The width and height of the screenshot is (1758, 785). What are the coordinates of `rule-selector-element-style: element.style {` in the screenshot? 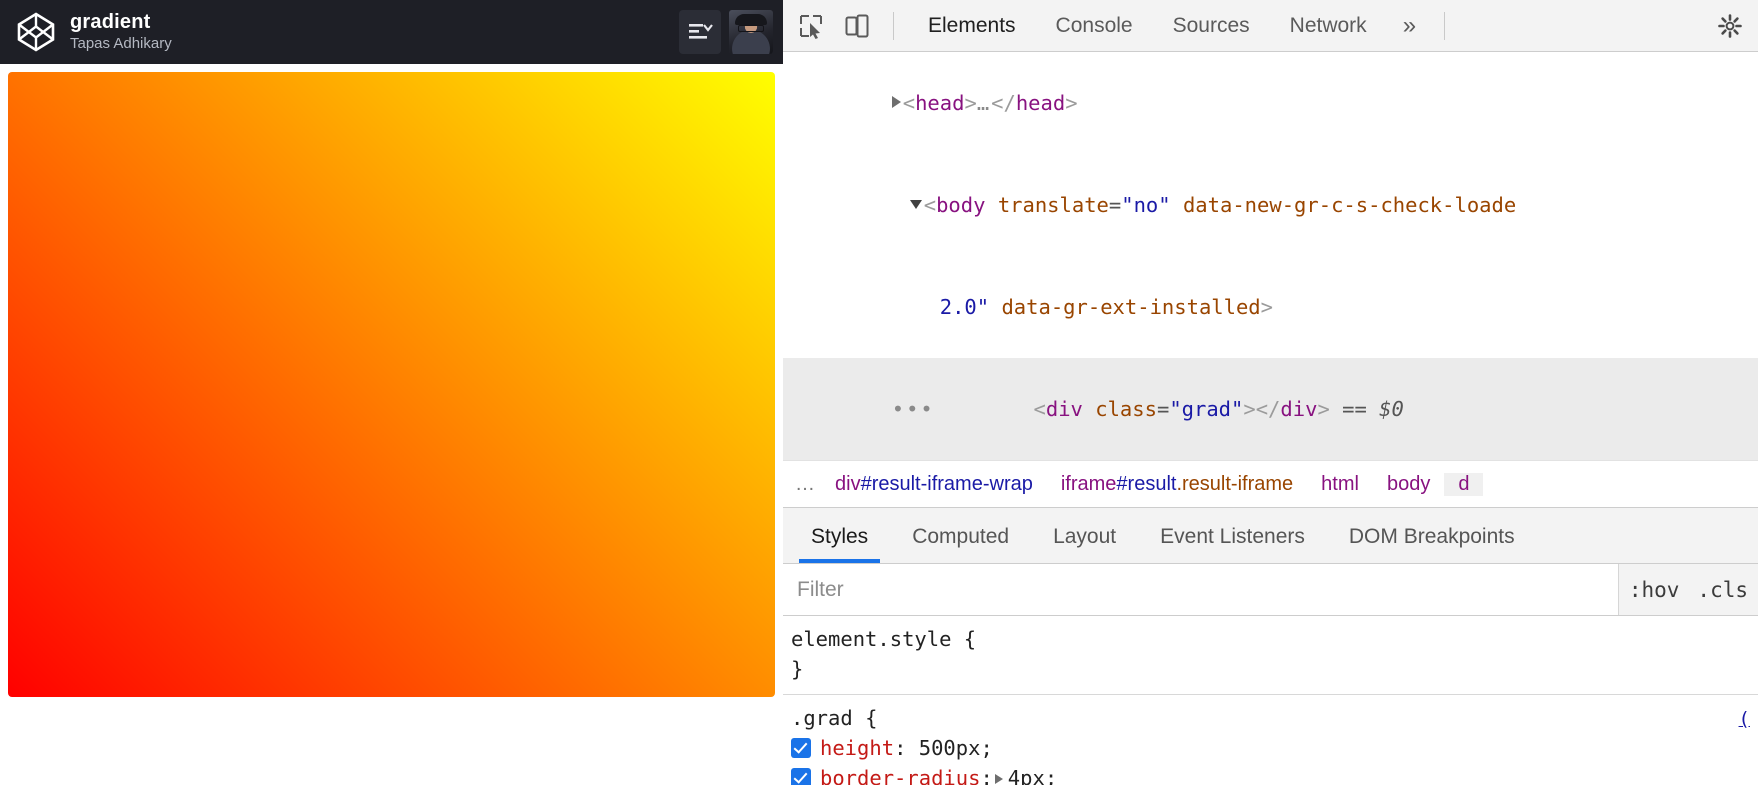 It's located at (1274, 639).